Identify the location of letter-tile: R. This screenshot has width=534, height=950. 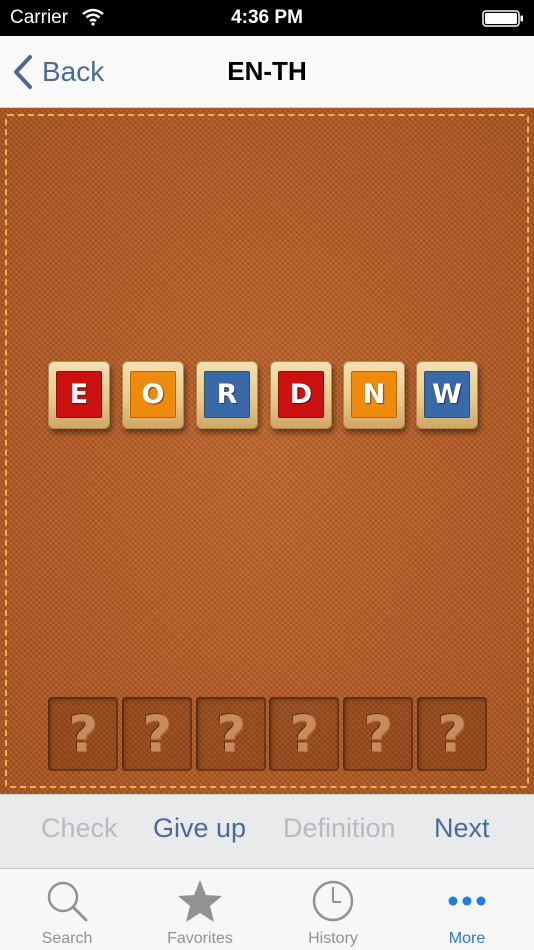
(227, 395).